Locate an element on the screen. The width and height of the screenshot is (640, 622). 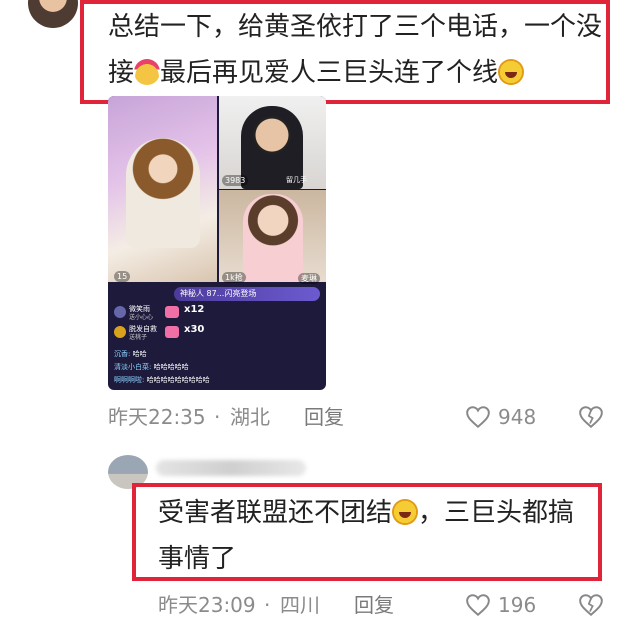
blurred-username is located at coordinates (231, 468).